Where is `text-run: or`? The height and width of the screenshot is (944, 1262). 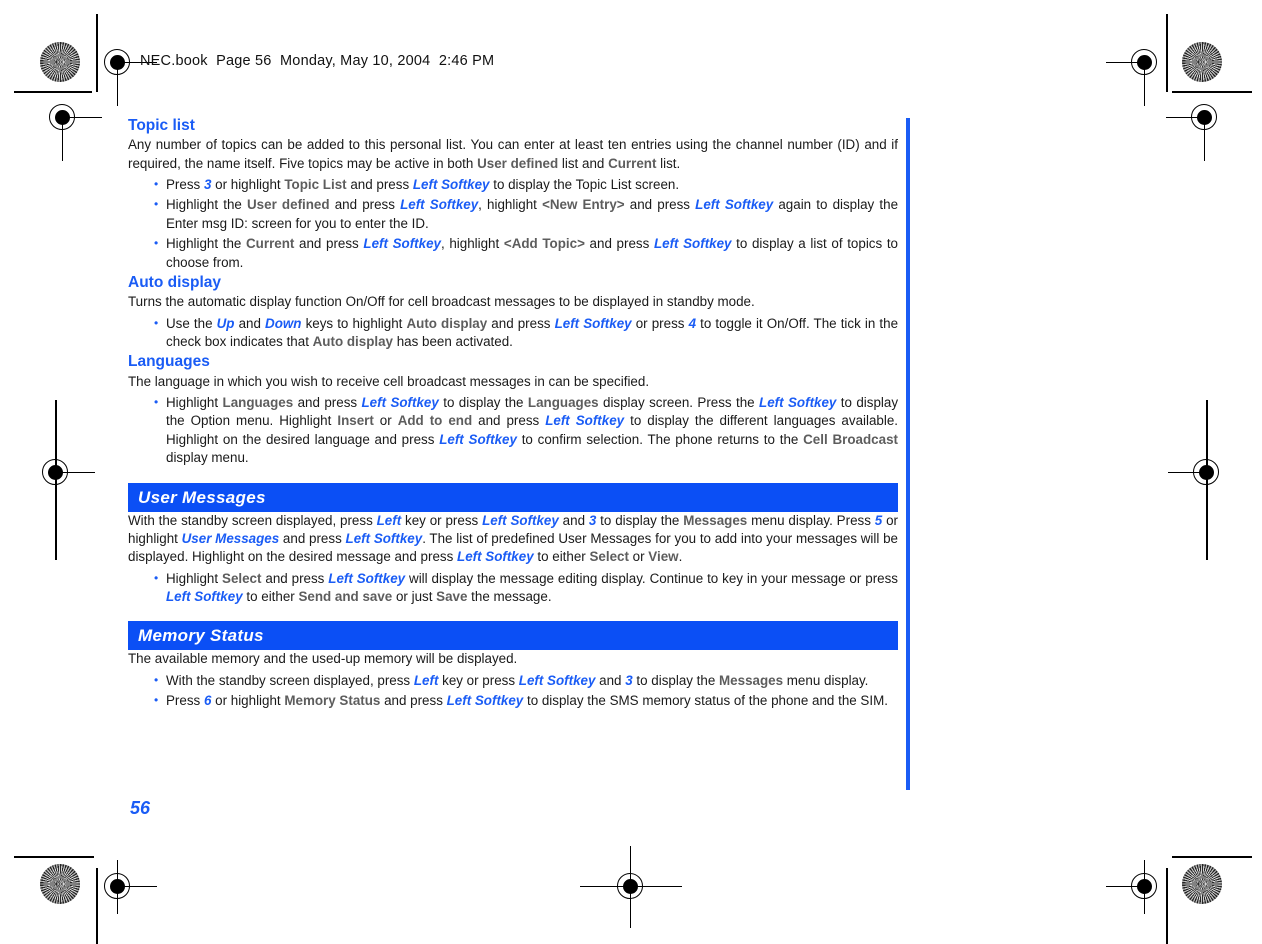 text-run: or is located at coordinates (638, 557).